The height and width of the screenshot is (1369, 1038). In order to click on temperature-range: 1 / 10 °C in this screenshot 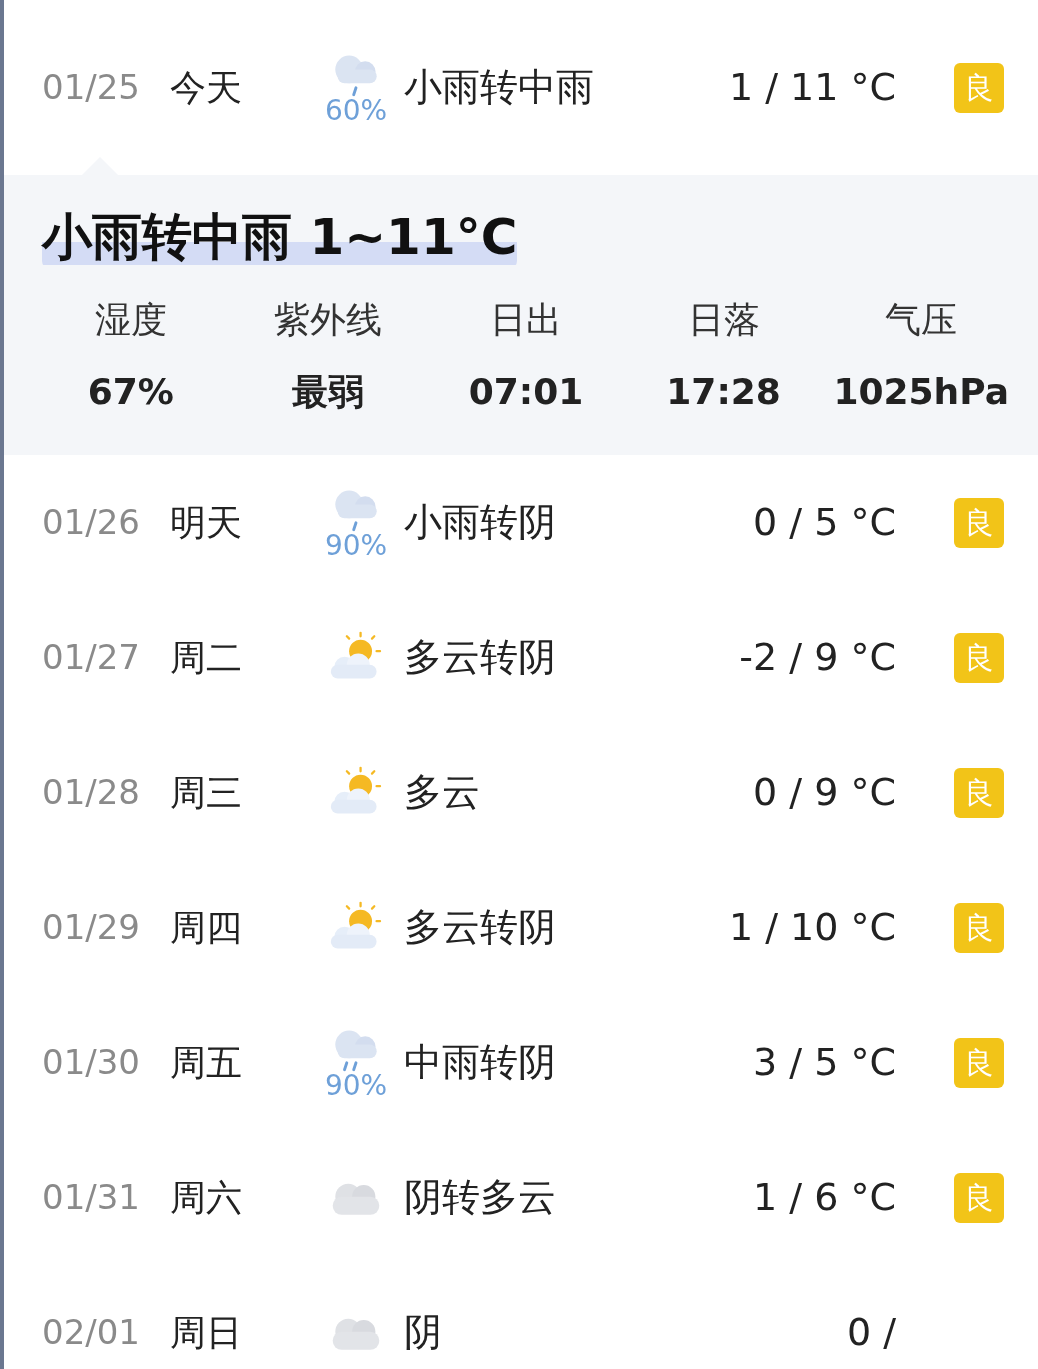, I will do `click(812, 927)`.